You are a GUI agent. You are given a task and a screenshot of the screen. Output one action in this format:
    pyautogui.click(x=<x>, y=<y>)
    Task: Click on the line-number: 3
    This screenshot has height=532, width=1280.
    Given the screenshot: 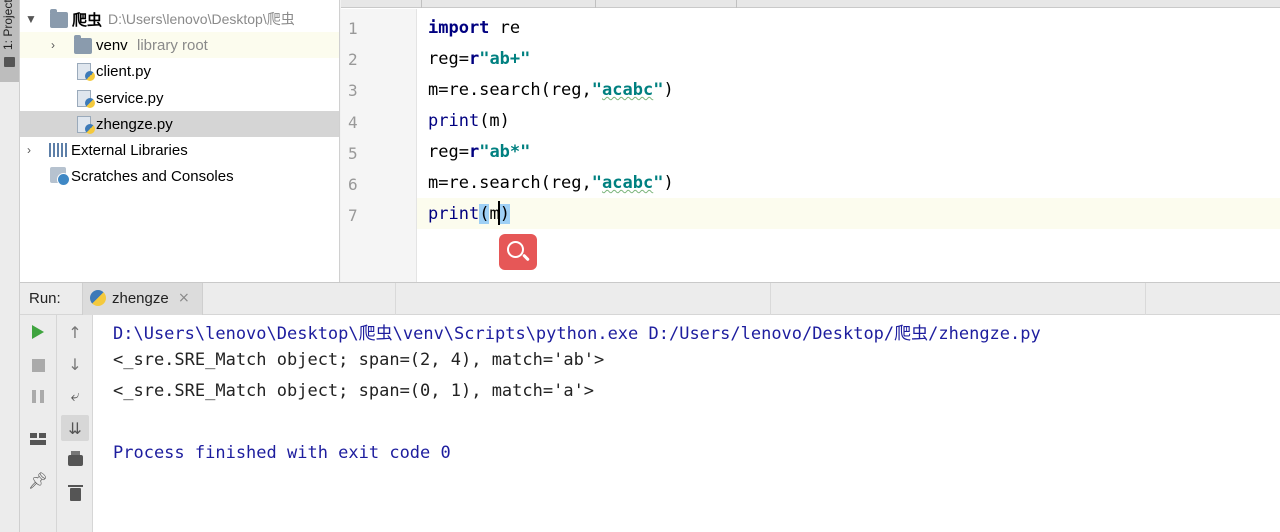 What is the action you would take?
    pyautogui.click(x=353, y=90)
    